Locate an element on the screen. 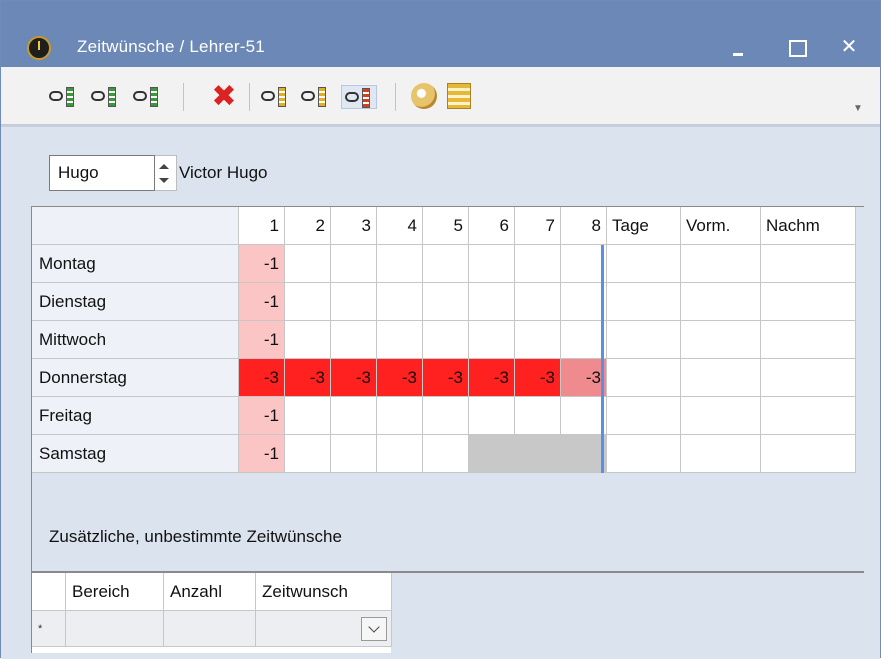  close-button: ✕ is located at coordinates (849, 47).